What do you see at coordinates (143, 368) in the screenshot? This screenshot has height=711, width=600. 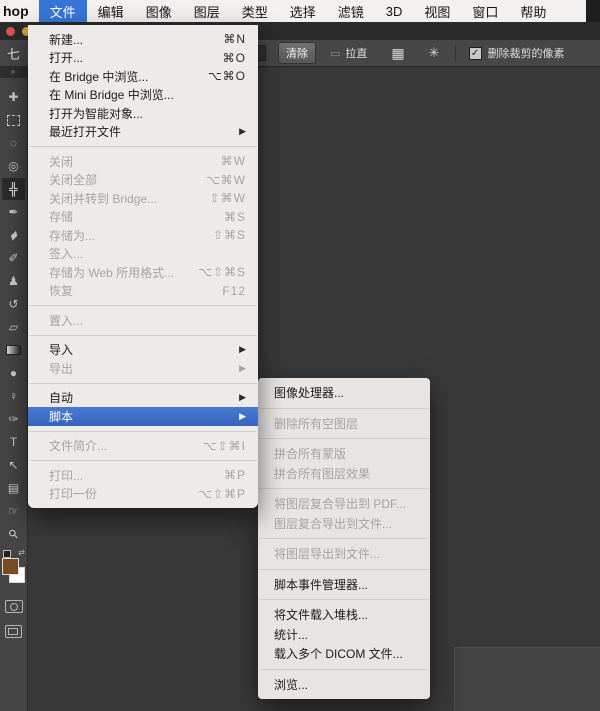 I see `menu-item: 导出 ▶` at bounding box center [143, 368].